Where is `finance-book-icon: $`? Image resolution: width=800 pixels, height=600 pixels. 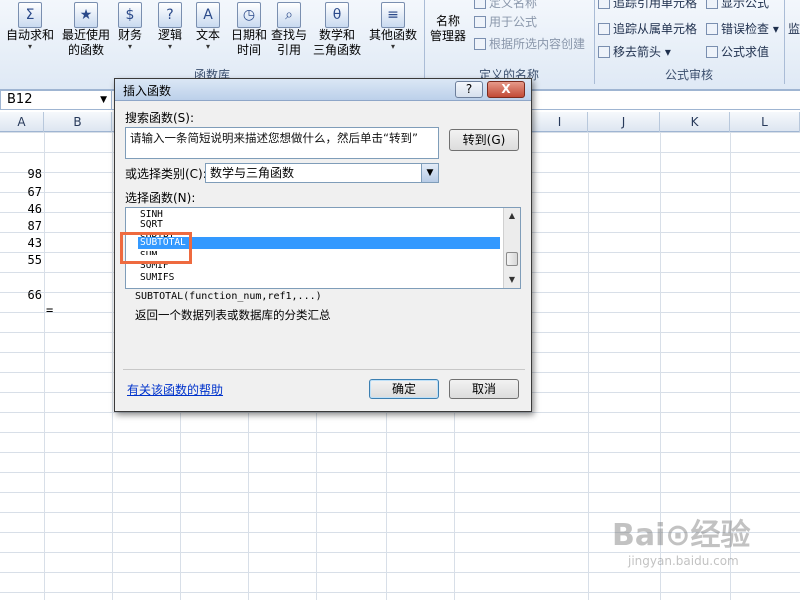 finance-book-icon: $ is located at coordinates (130, 15).